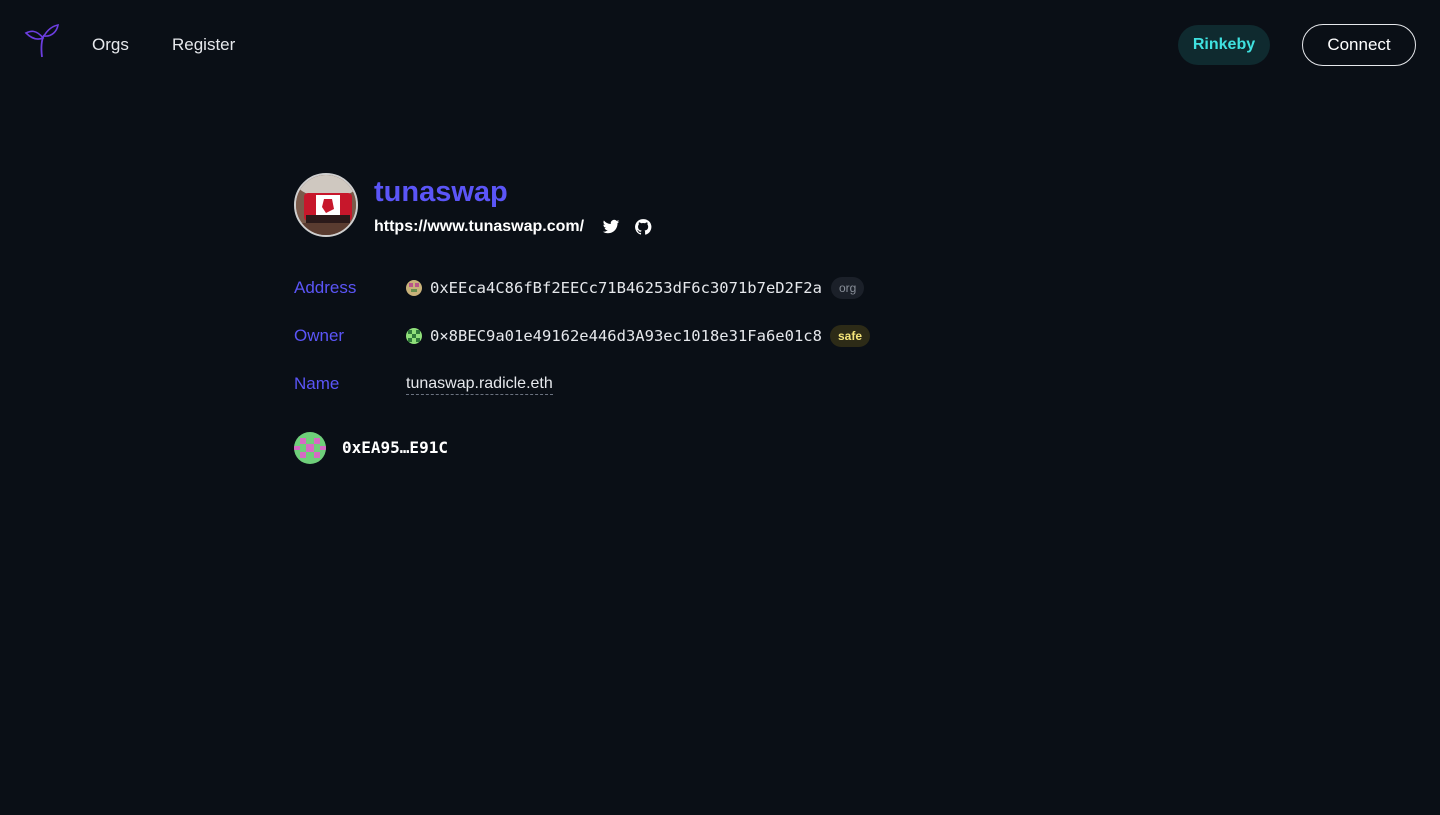 The width and height of the screenshot is (1440, 815). Describe the element at coordinates (479, 227) in the screenshot. I see `org-website-link: https://www.tunaswap.com/` at that location.